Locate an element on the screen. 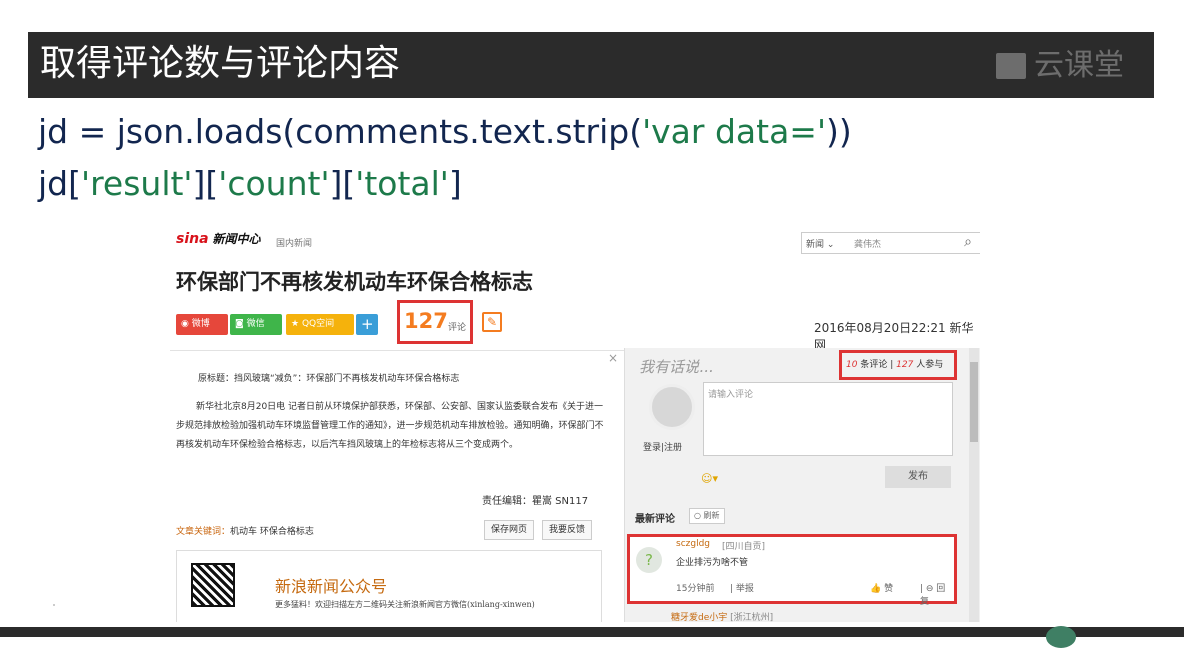  code-string: 'result' is located at coordinates (137, 183).